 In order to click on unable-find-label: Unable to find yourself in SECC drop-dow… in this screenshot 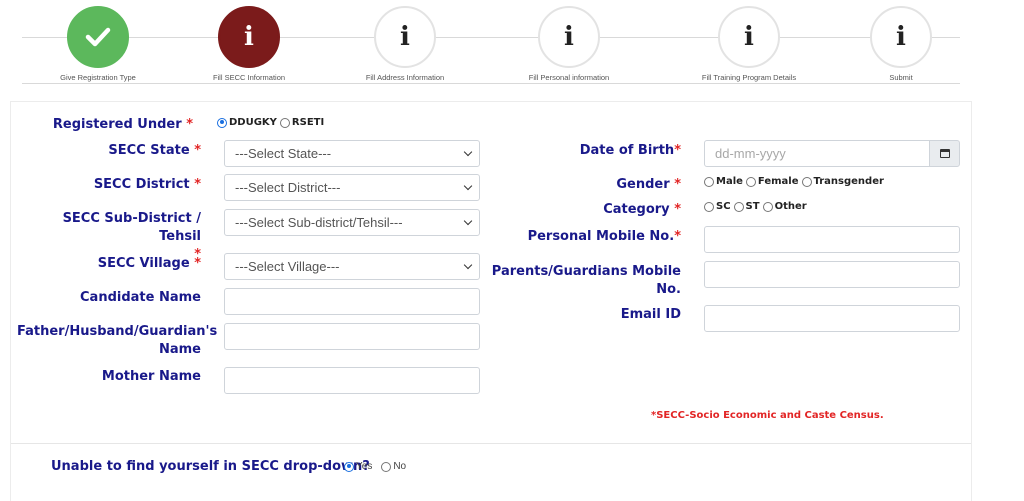, I will do `click(210, 466)`.